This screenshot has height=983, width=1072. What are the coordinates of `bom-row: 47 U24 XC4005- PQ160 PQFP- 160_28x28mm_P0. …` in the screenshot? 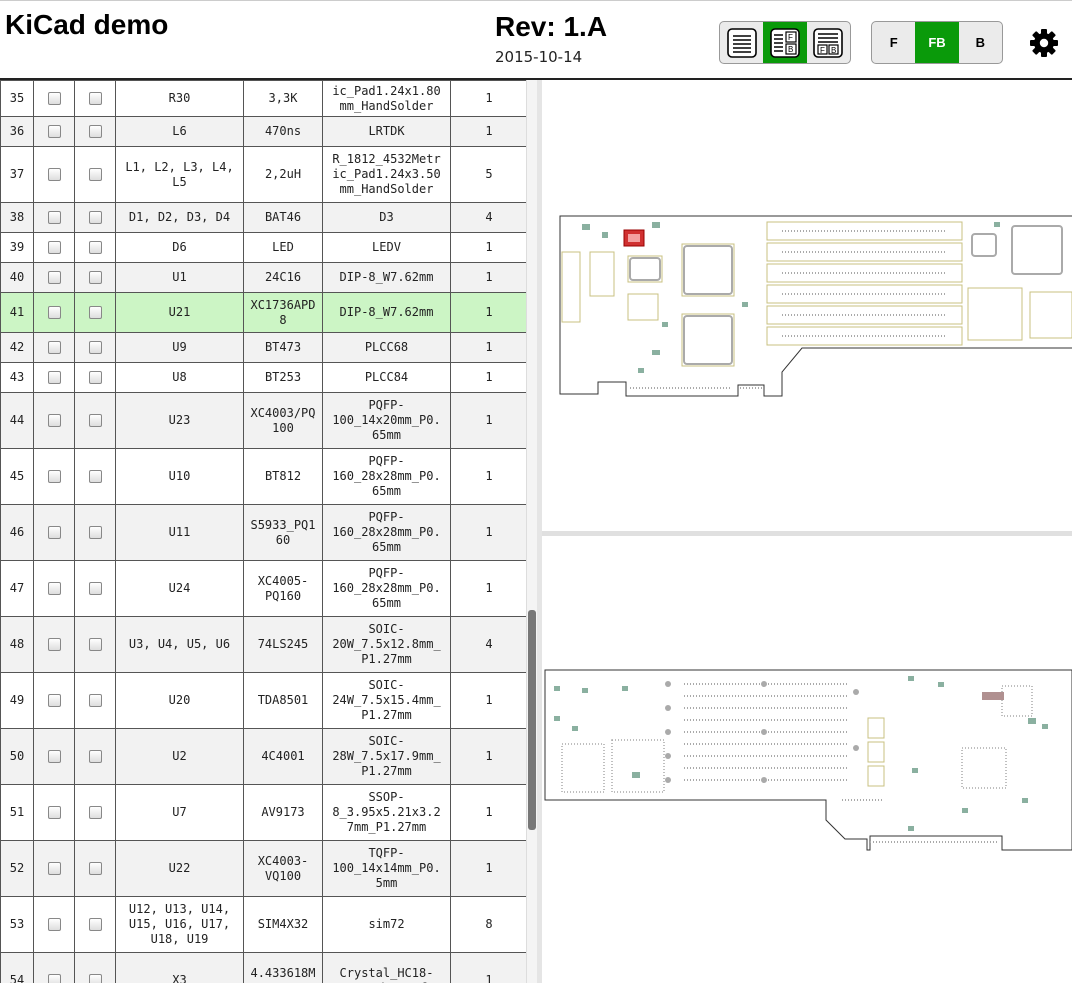 It's located at (264, 588).